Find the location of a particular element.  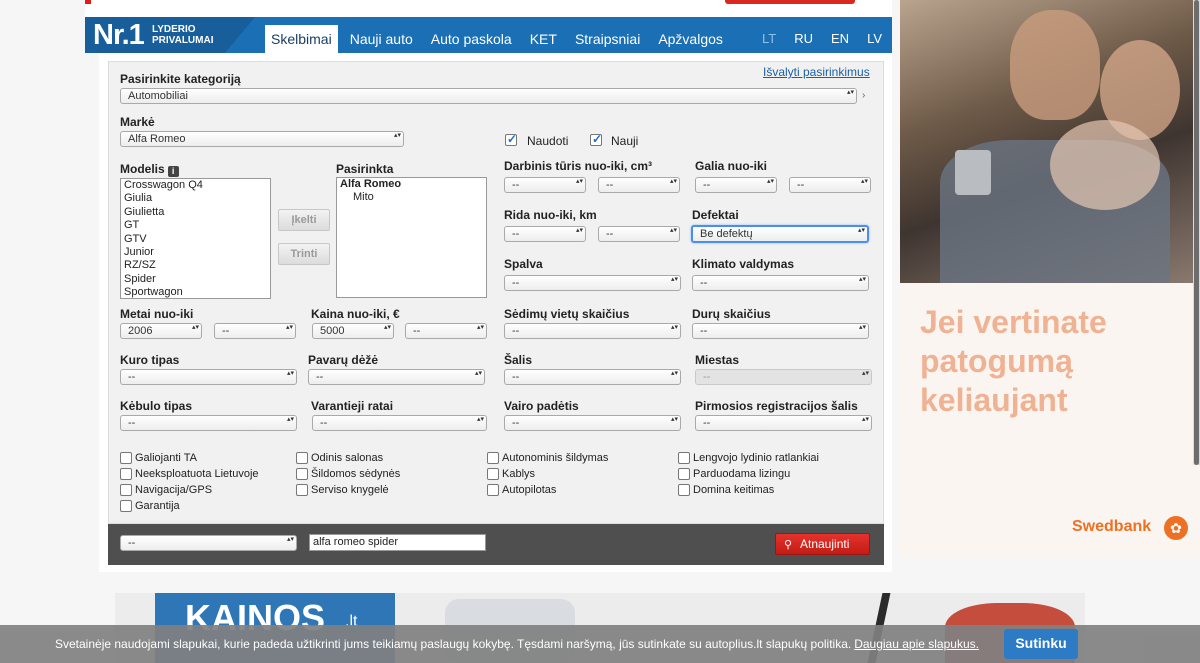

seats-label: Sėdimų vietų skaičius is located at coordinates (567, 314).